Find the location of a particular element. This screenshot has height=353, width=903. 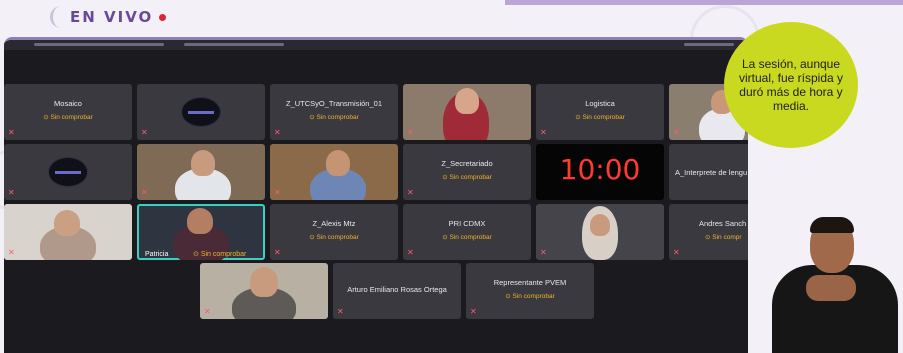

participant-tile: Z_Alexis Mtz ⊙ Sin comprobar ✕ is located at coordinates (334, 232).